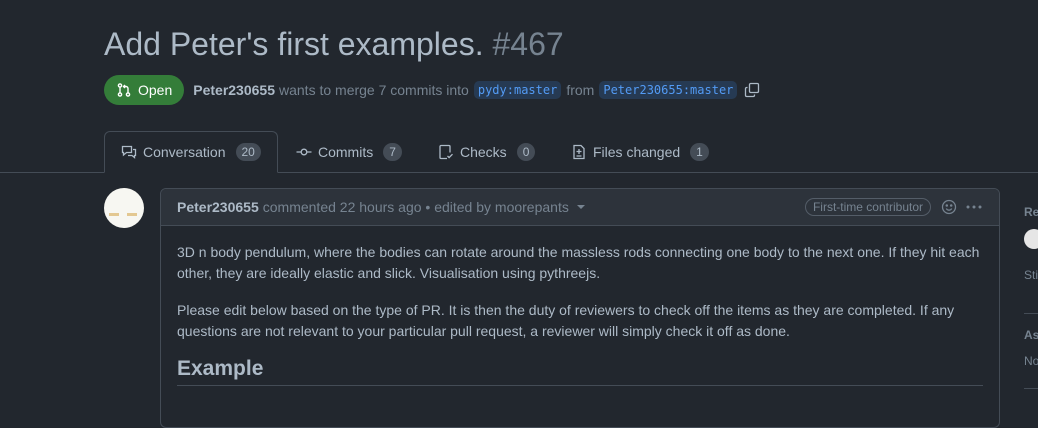 Image resolution: width=1038 pixels, height=428 pixels. I want to click on sidebar-assignees-label: As, so click(1031, 335).